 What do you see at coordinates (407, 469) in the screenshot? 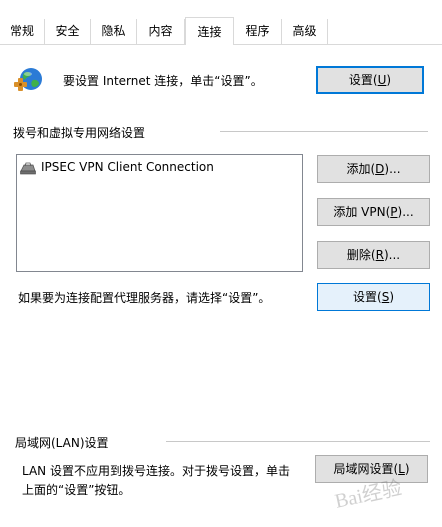
I see `lan-settings-label-end: )` at bounding box center [407, 469].